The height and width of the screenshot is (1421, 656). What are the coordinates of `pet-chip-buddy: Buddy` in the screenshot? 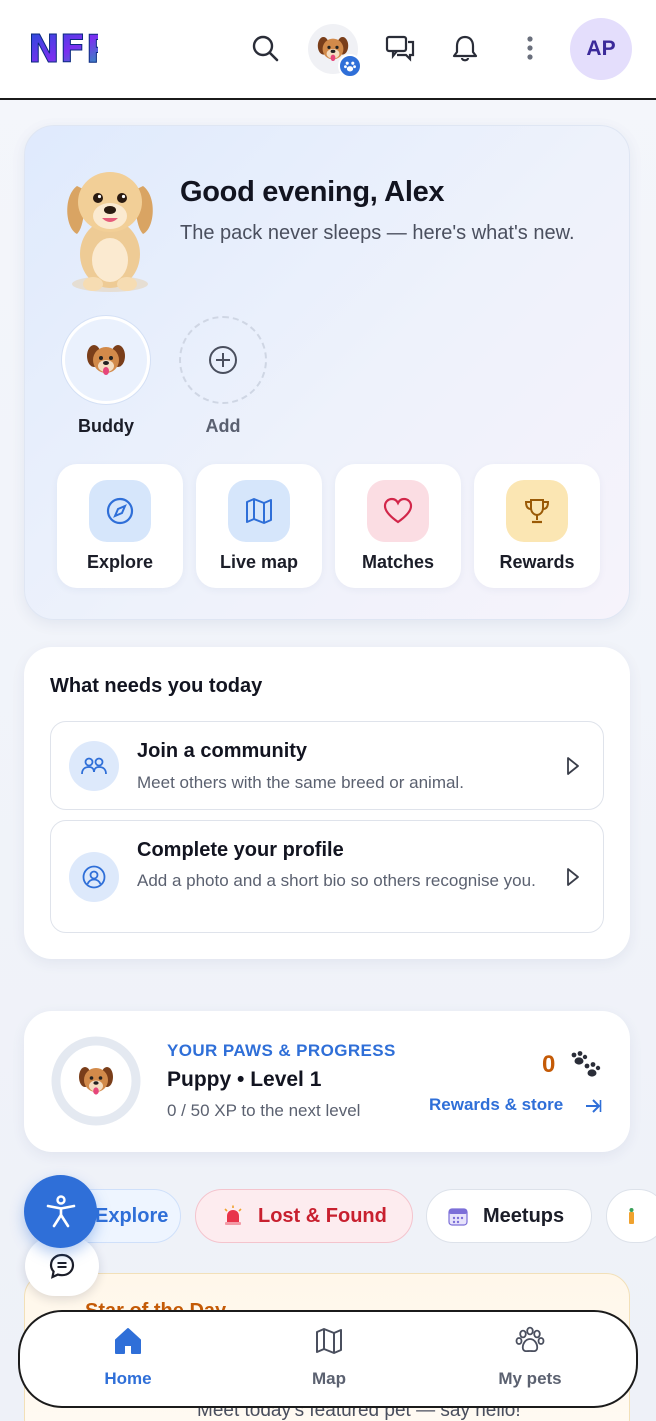 It's located at (106, 376).